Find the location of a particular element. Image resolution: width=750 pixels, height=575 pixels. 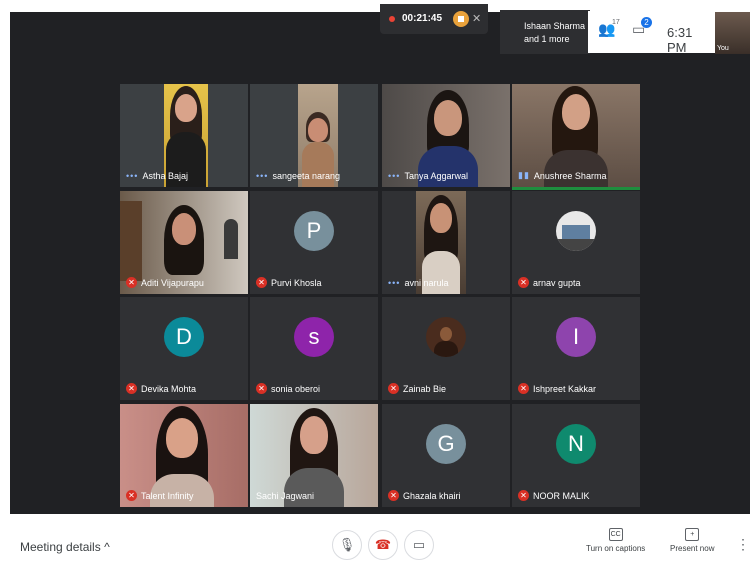

participant-tile-speaking: ▮▮ Anushree Sharma is located at coordinates (576, 137).